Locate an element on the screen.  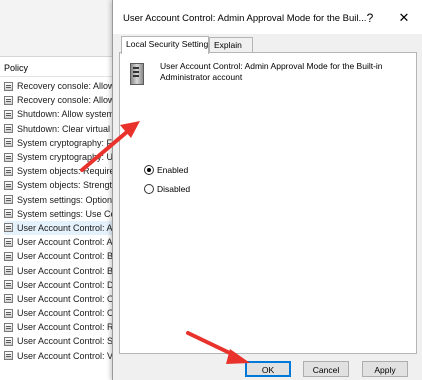
policy-label: User Account Control: Sw is located at coordinates (64, 341).